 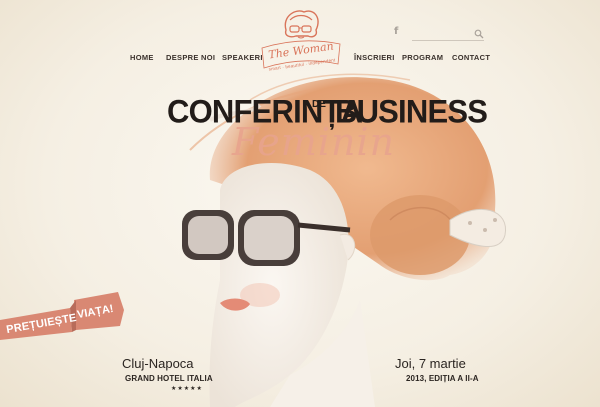 What do you see at coordinates (479, 34) in the screenshot?
I see `search-icon` at bounding box center [479, 34].